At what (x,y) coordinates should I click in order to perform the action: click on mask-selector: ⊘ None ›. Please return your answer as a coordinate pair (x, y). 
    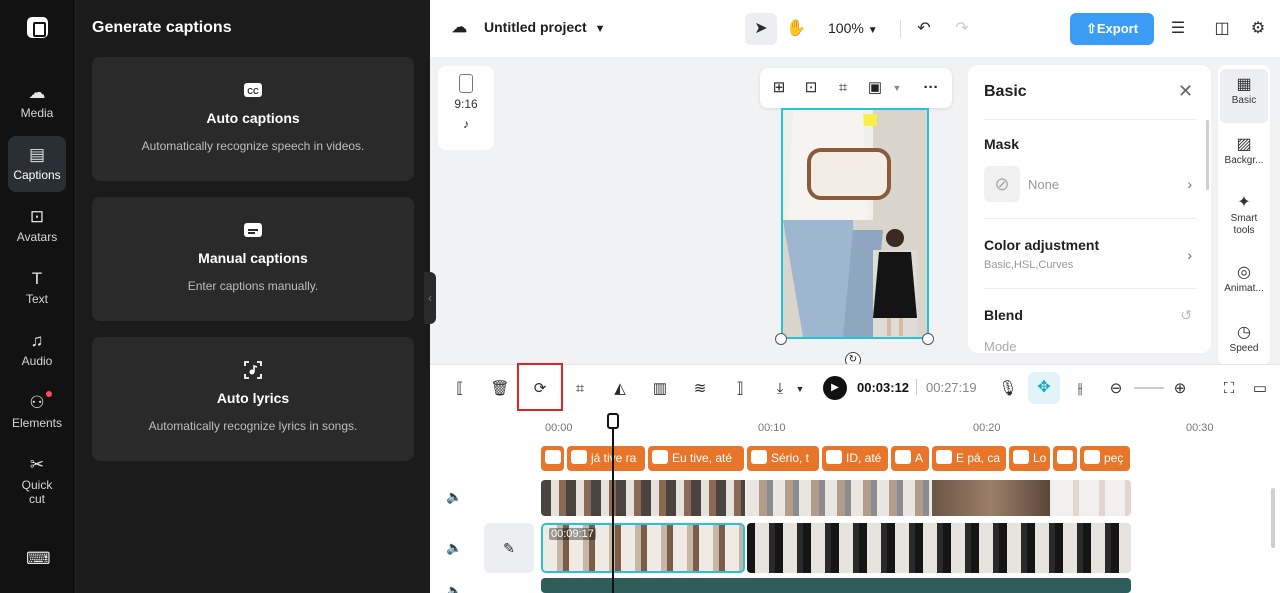
    Looking at the image, I should click on (1090, 184).